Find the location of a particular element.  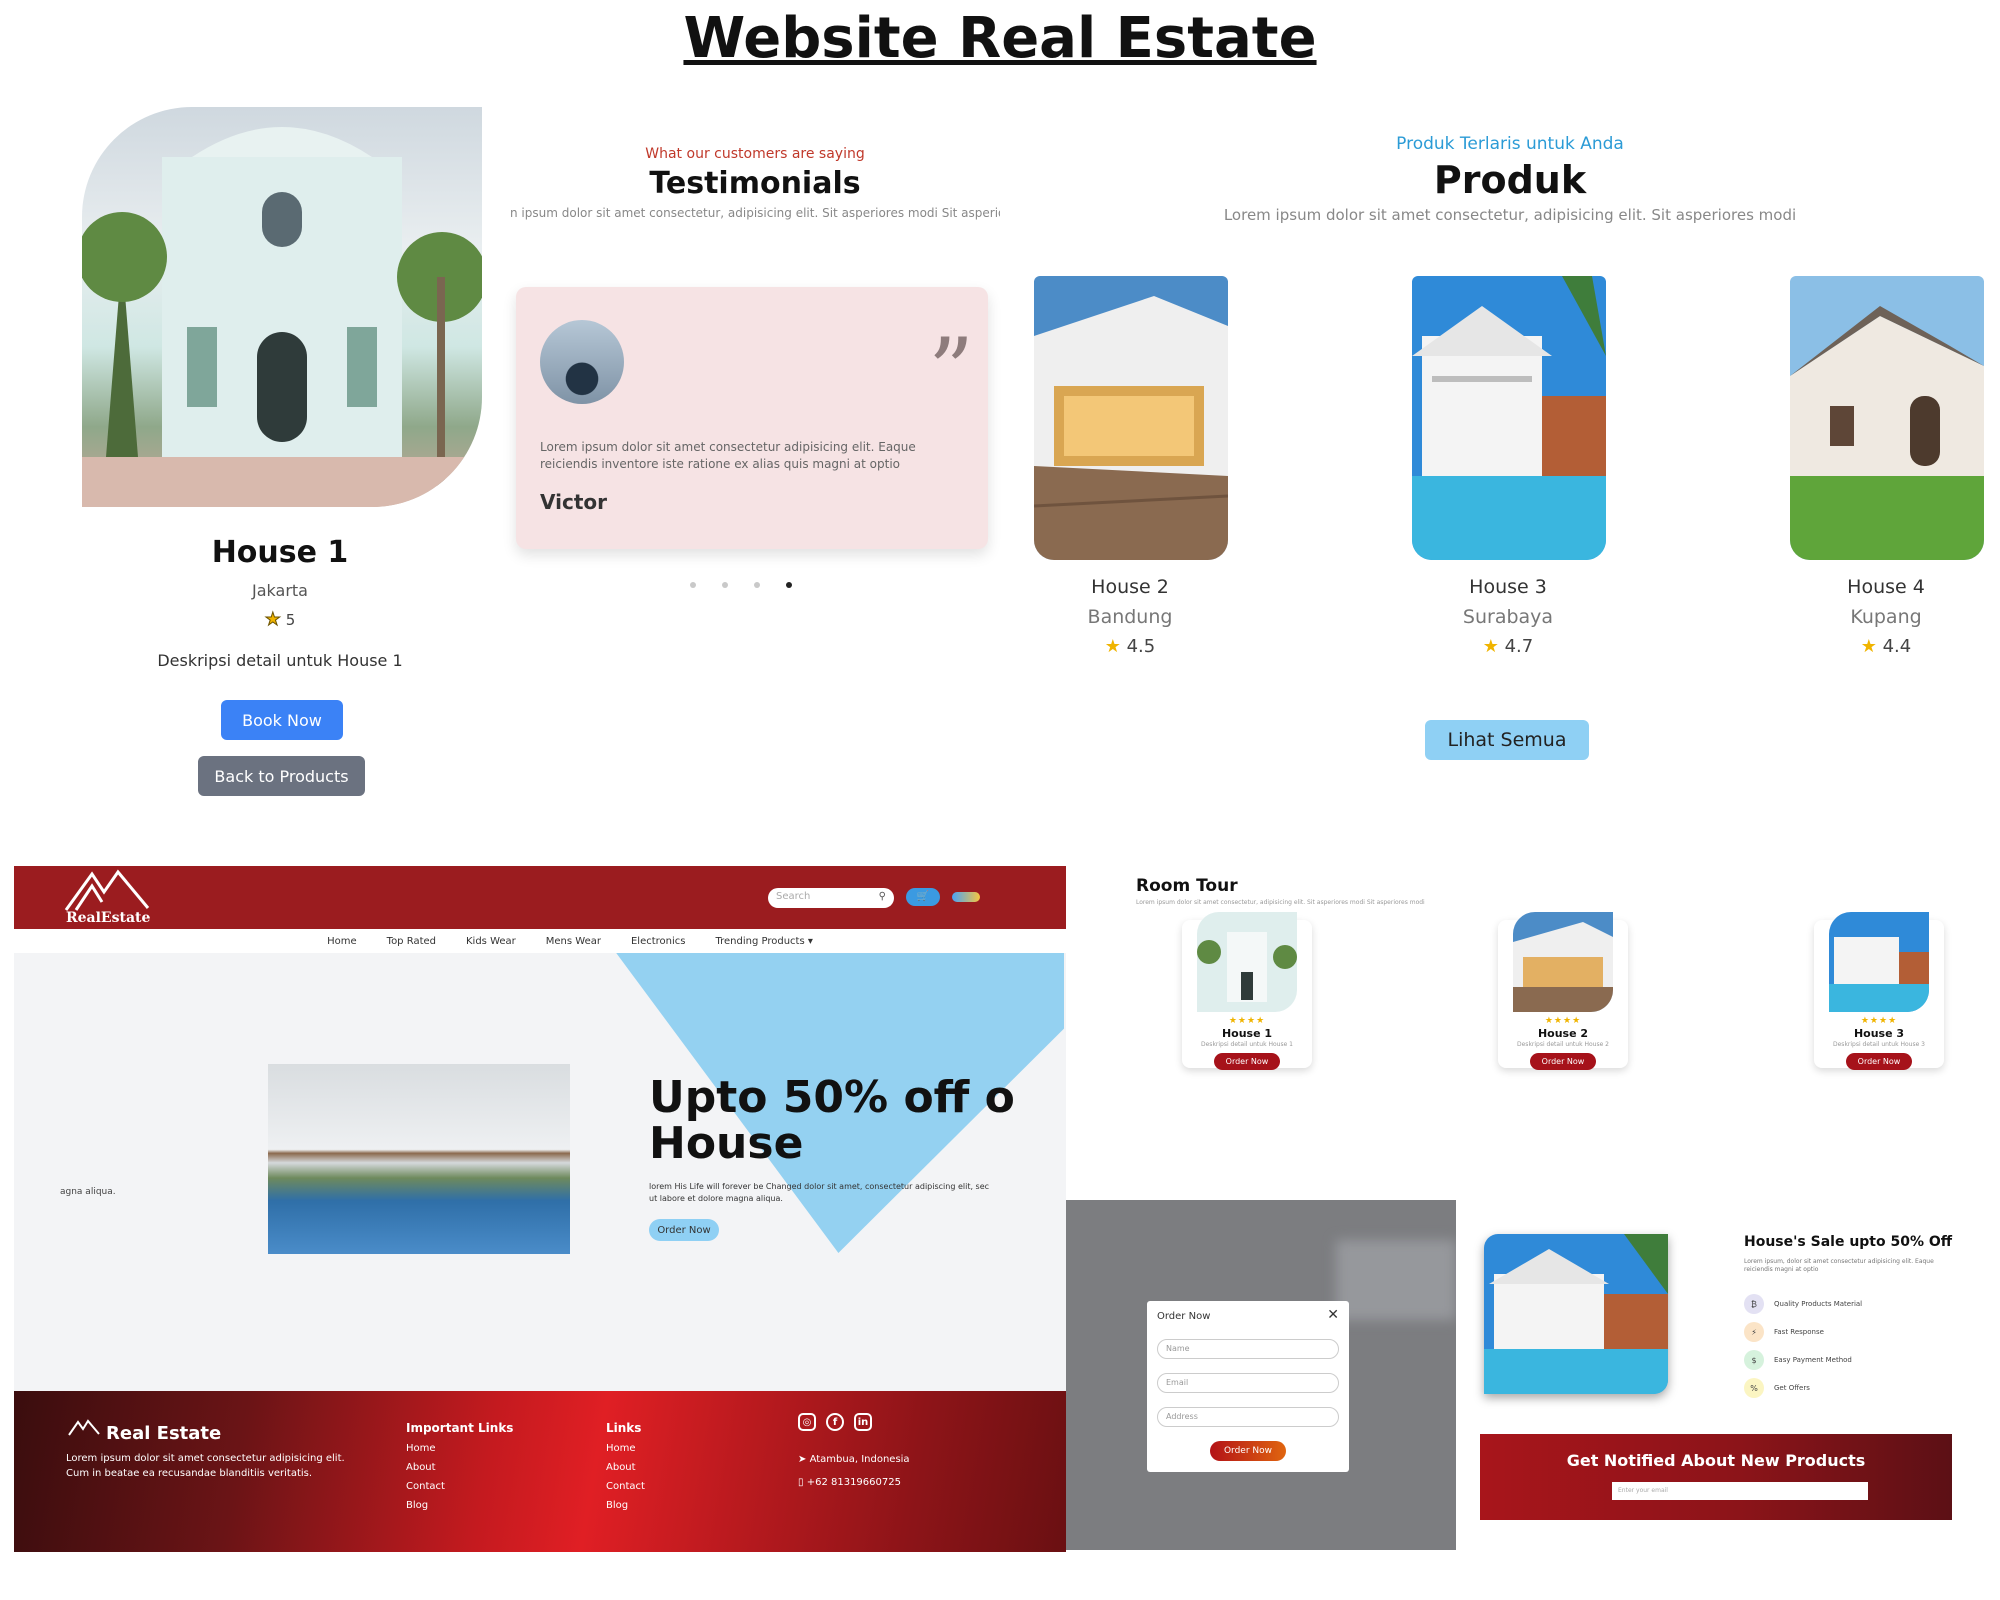

feature-item: ⚡ Fast Response is located at coordinates (1784, 1332).